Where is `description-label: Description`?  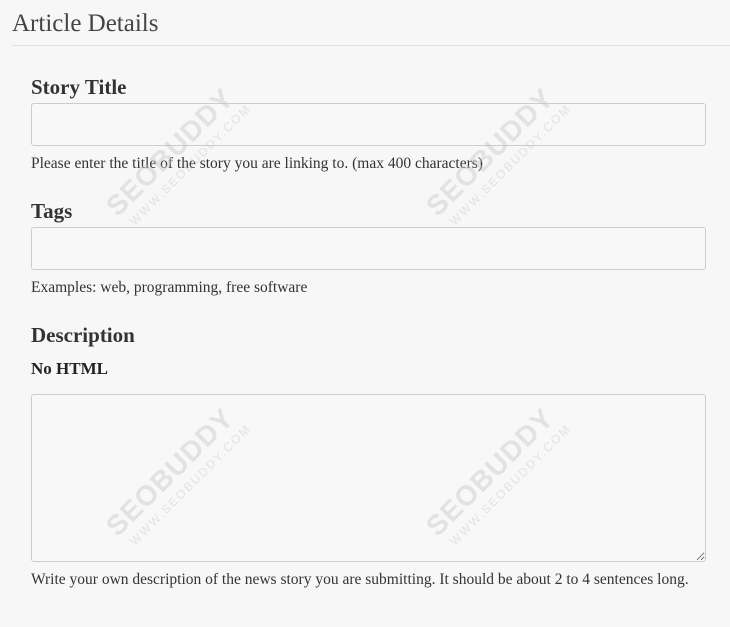 description-label: Description is located at coordinates (83, 335).